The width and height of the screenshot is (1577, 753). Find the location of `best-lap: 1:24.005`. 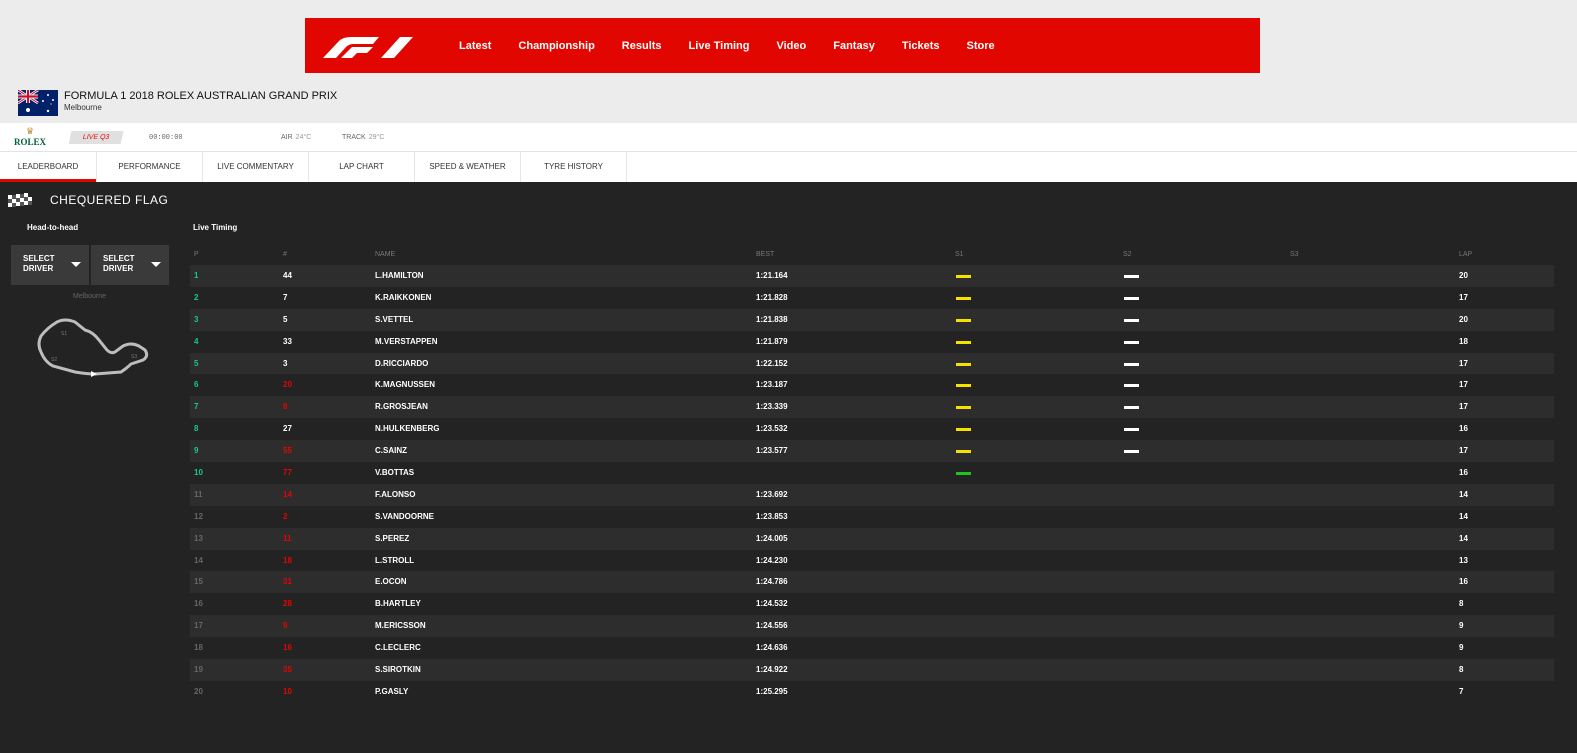

best-lap: 1:24.005 is located at coordinates (772, 538).